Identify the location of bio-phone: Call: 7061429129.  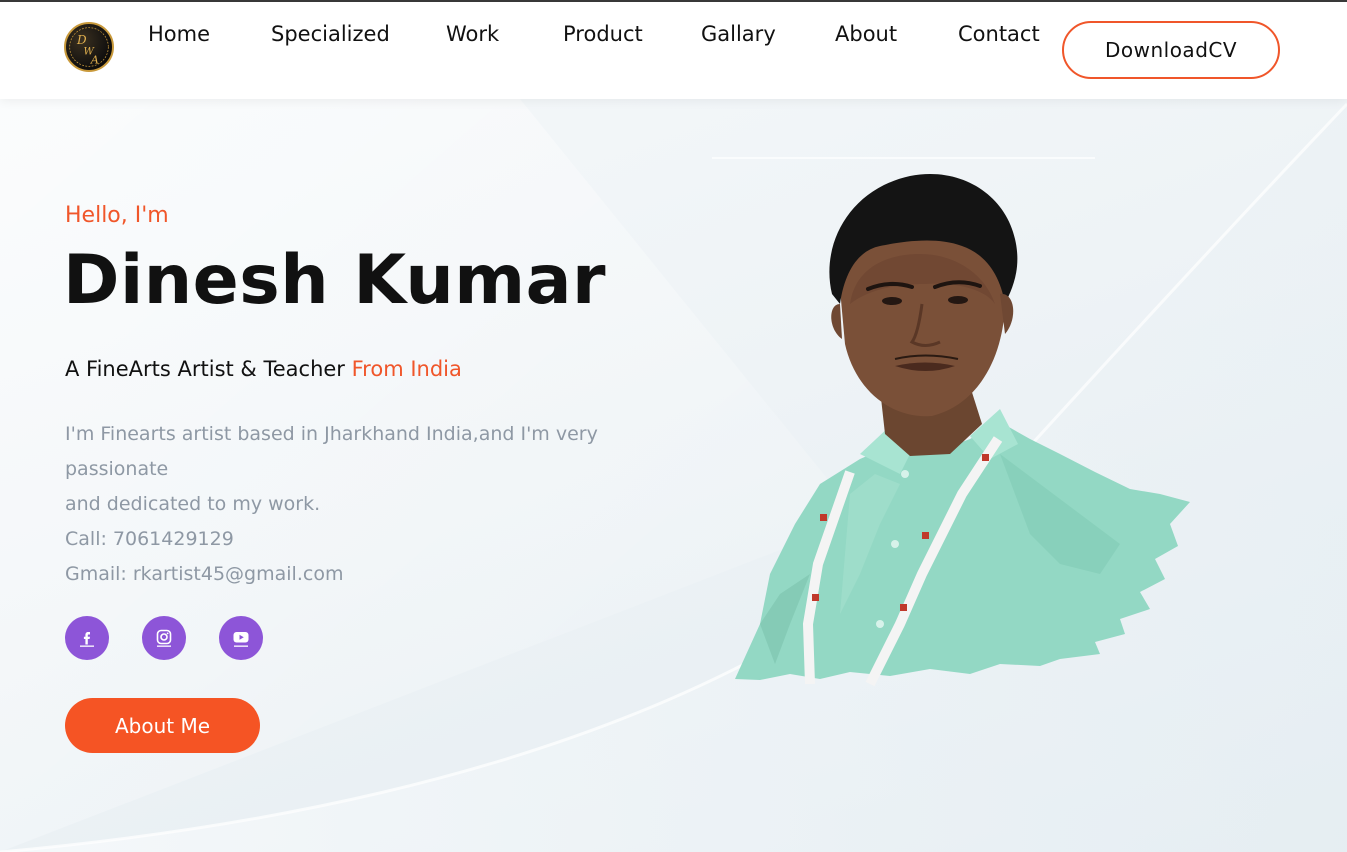
(149, 539).